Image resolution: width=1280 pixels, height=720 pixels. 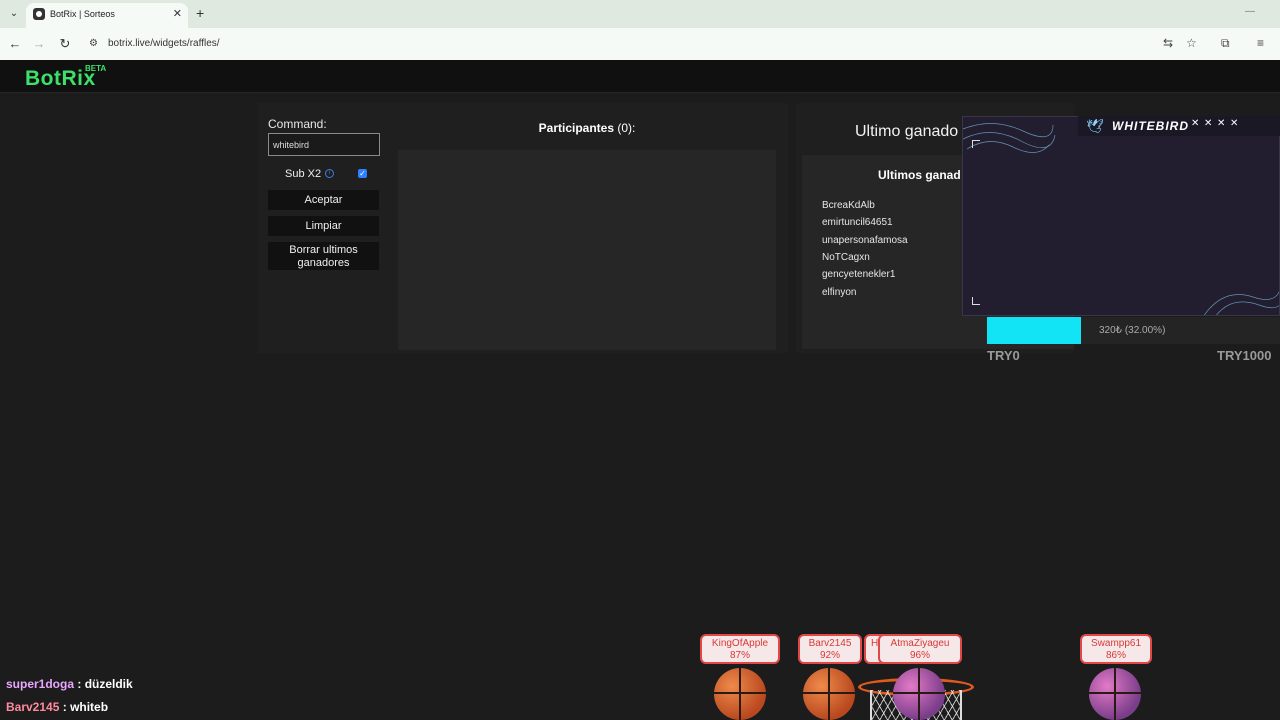 What do you see at coordinates (1168, 43) in the screenshot?
I see `translate-icon: ⇆` at bounding box center [1168, 43].